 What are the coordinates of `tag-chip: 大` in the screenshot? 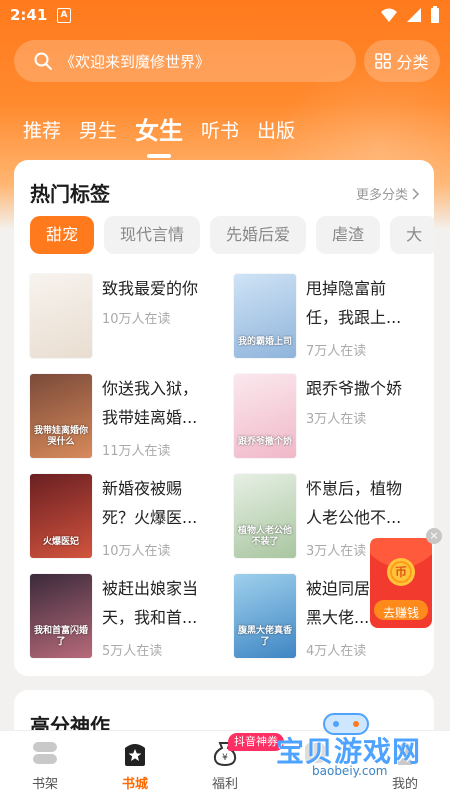 It's located at (412, 235).